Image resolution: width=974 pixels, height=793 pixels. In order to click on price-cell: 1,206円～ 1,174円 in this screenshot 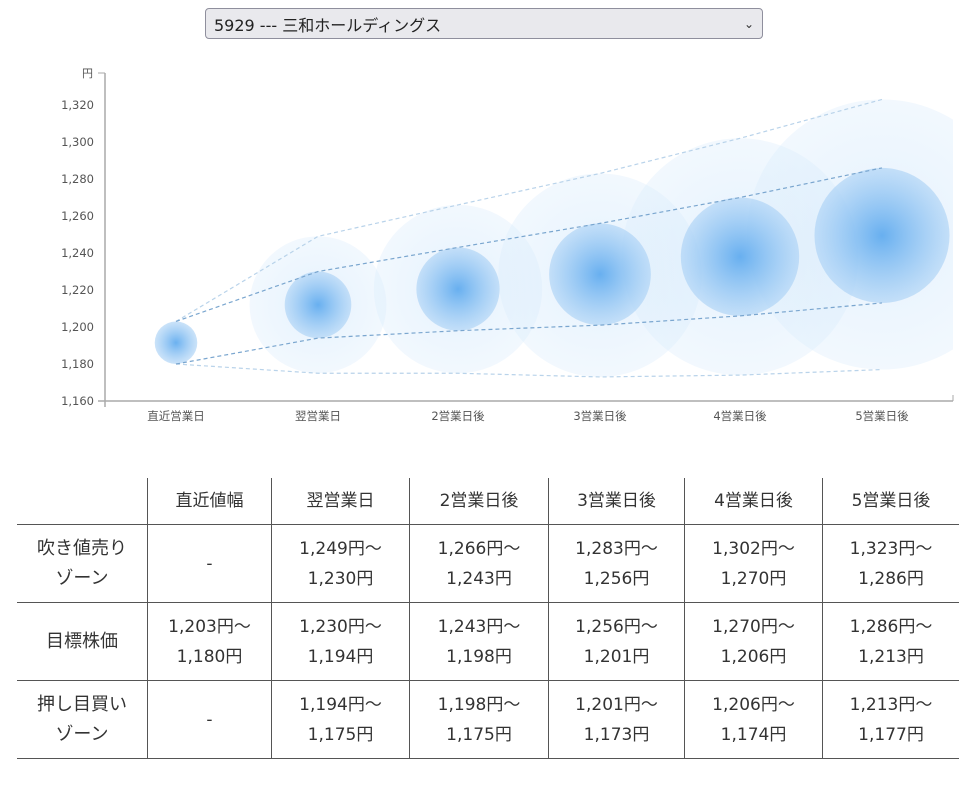, I will do `click(753, 719)`.